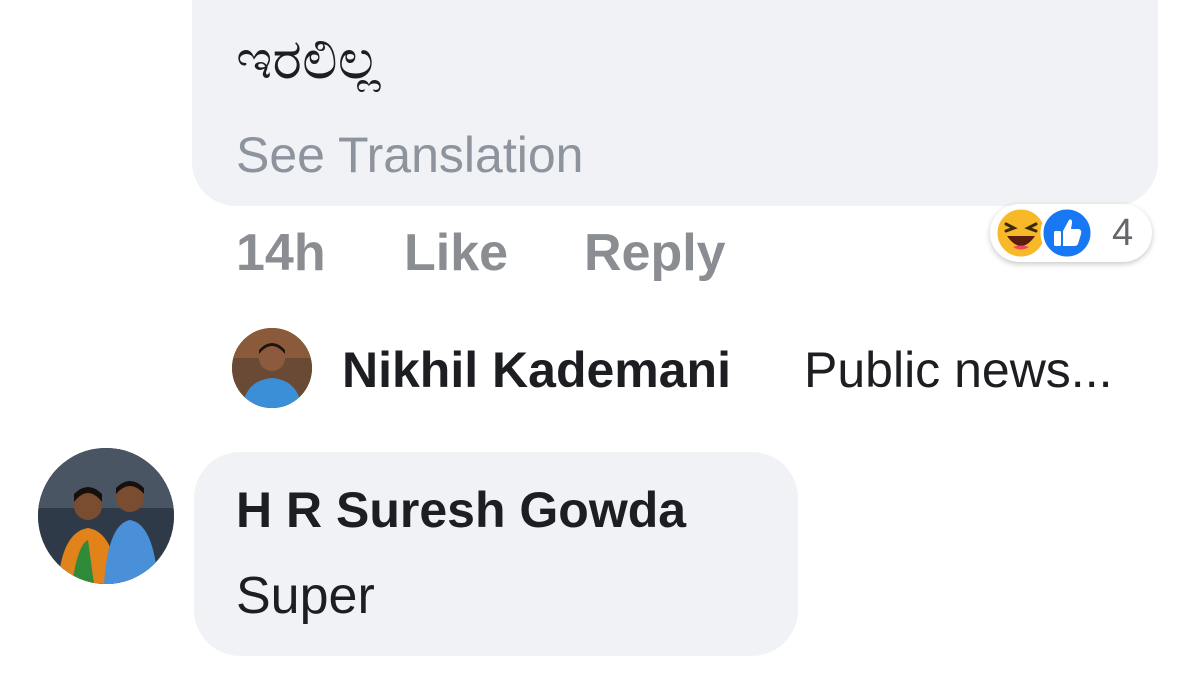 This screenshot has height=675, width=1200. I want to click on reply-button: Reply, so click(655, 253).